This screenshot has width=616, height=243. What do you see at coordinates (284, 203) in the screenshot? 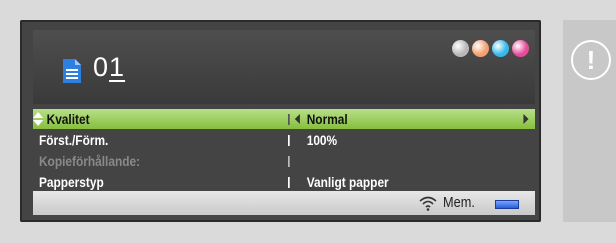
I see `status-bar: Mem.` at bounding box center [284, 203].